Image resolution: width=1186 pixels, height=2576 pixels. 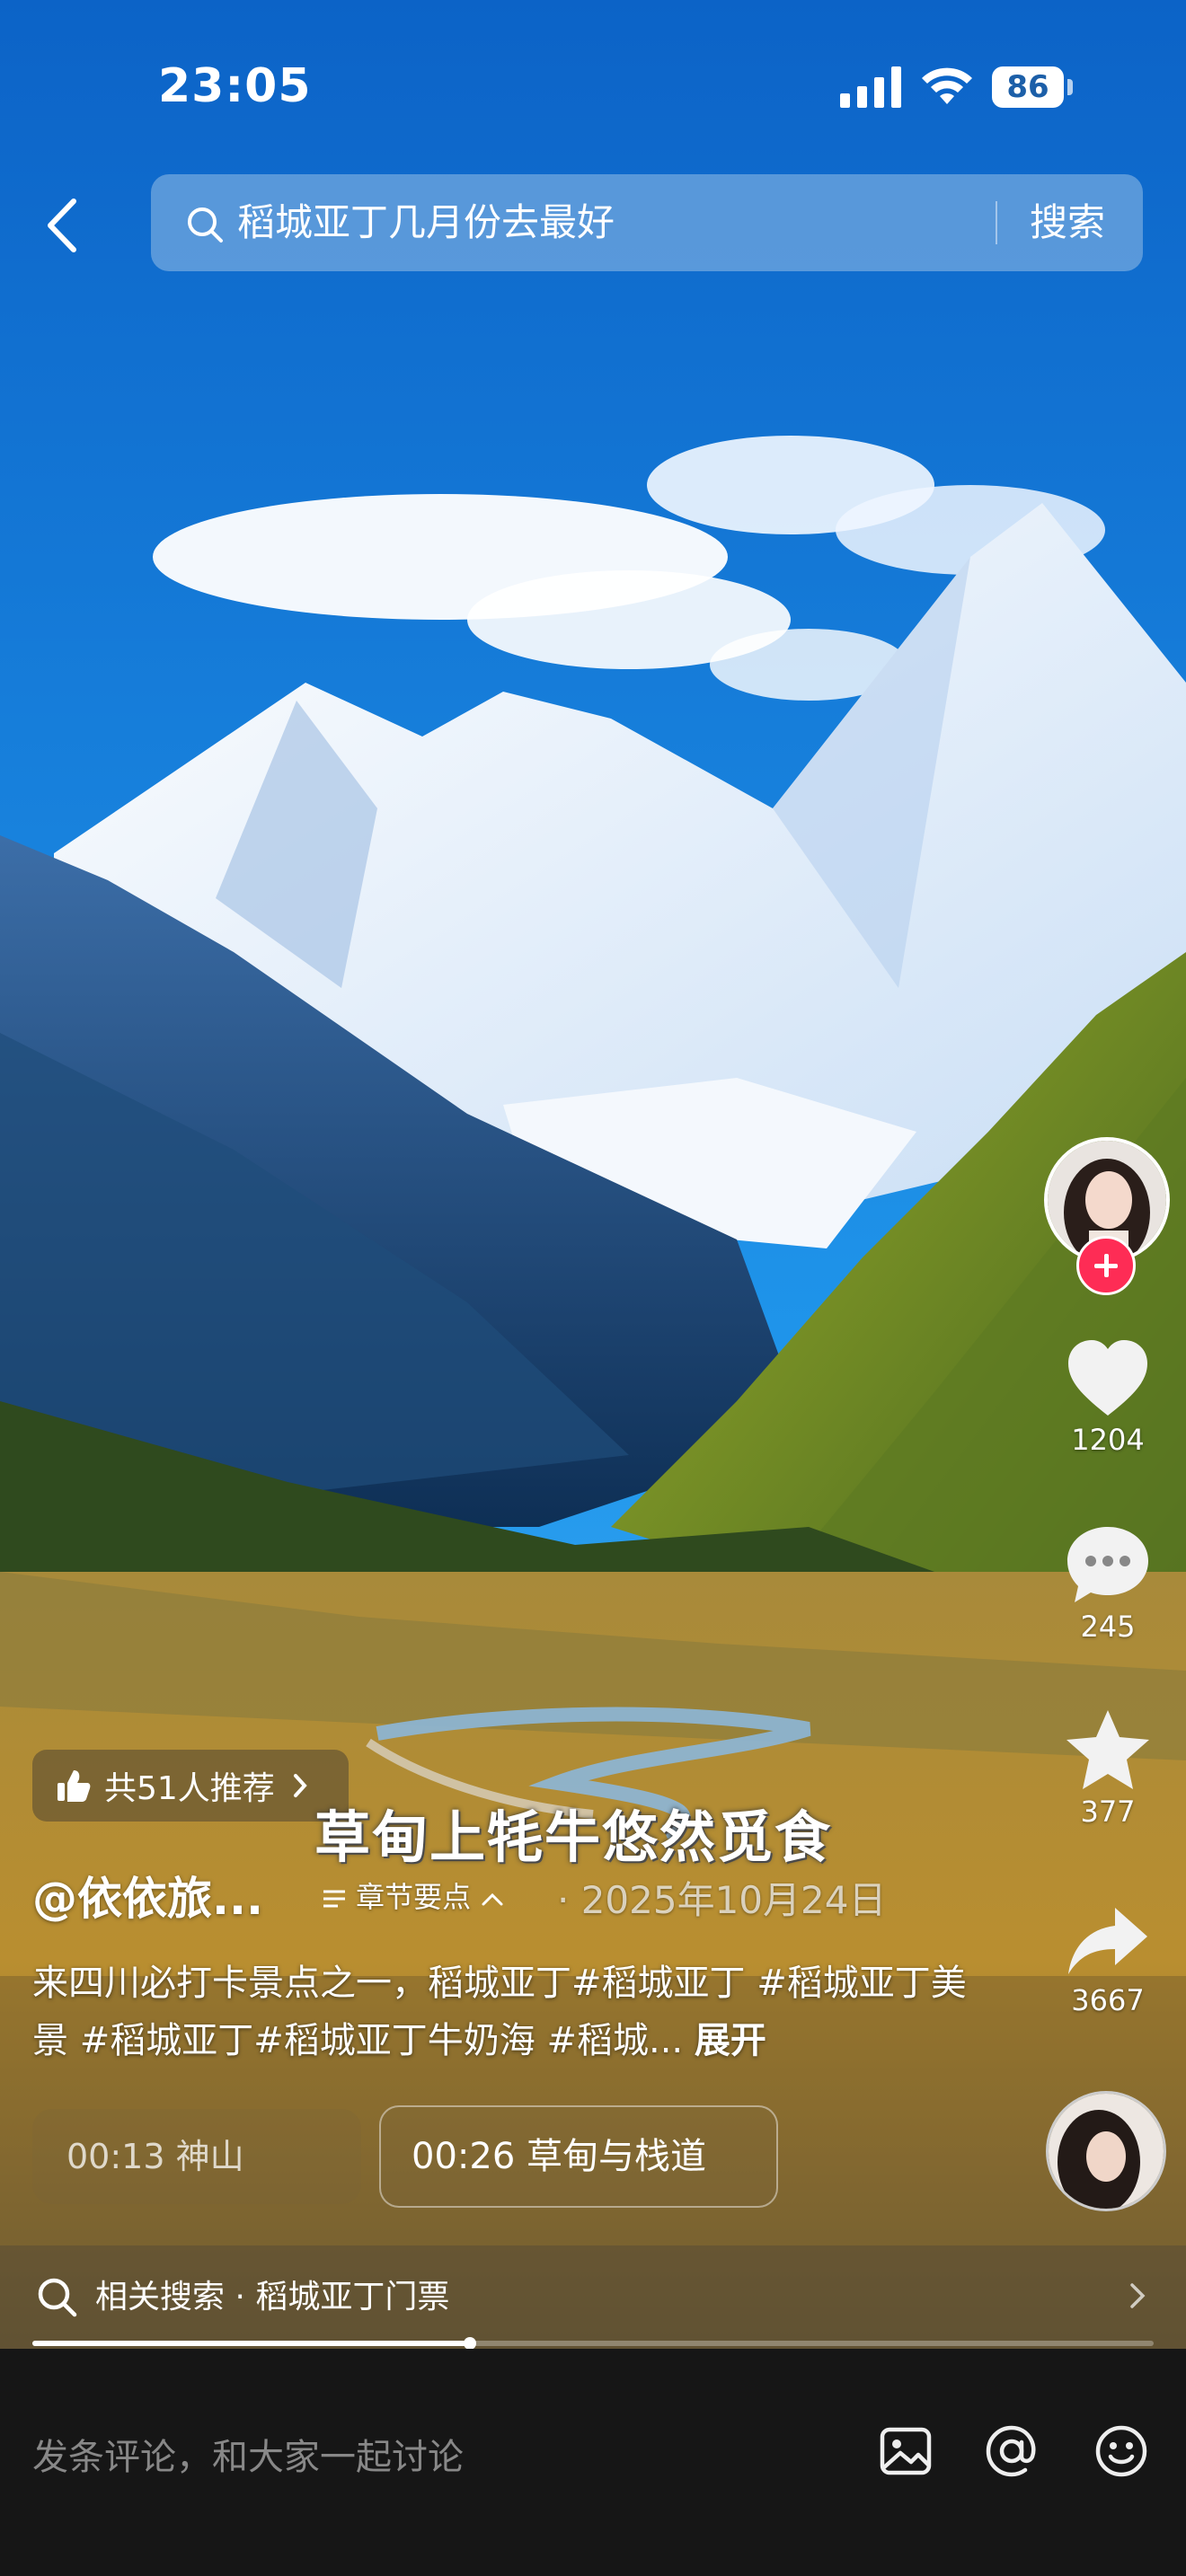 What do you see at coordinates (647, 222) in the screenshot?
I see `search-bar: 稻城亚丁几月份去最好 搜索` at bounding box center [647, 222].